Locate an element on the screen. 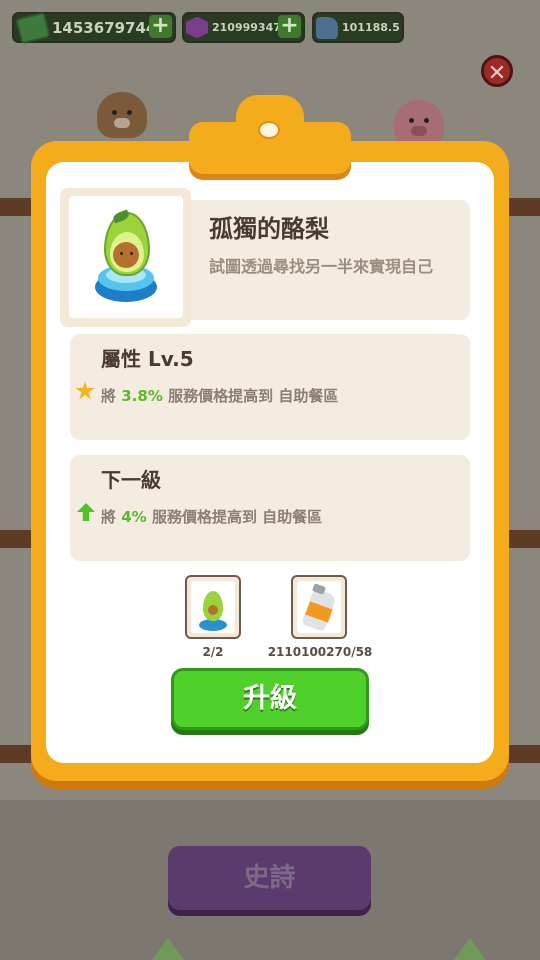  likes-counter: 101188.5 is located at coordinates (358, 27).